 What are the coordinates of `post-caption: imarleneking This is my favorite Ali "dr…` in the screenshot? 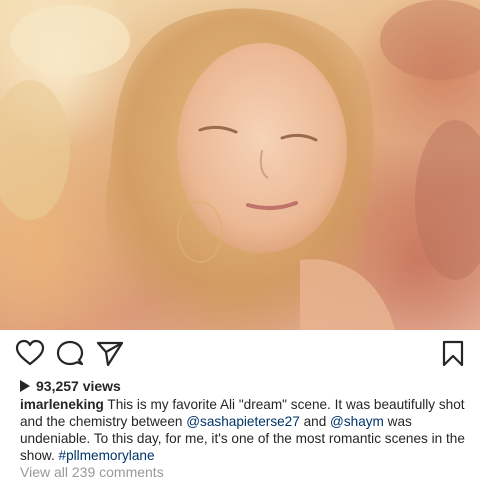 It's located at (245, 430).